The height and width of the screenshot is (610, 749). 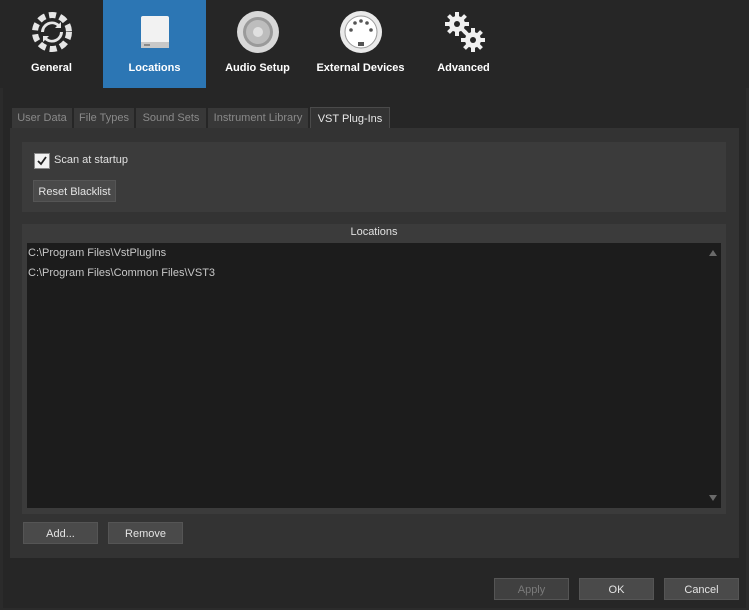 I want to click on apply-button: Apply, so click(x=531, y=589).